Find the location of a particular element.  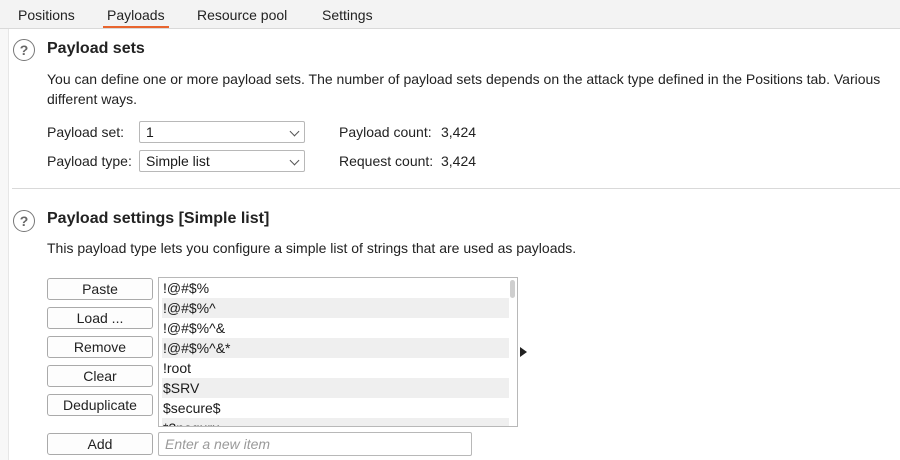

payload-set-label: Payload set: is located at coordinates (86, 132).